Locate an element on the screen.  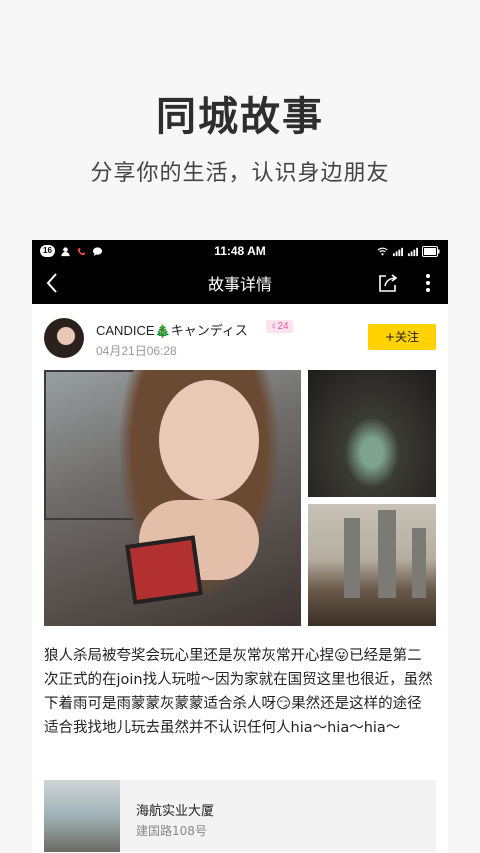
back-button is located at coordinates (52, 283).